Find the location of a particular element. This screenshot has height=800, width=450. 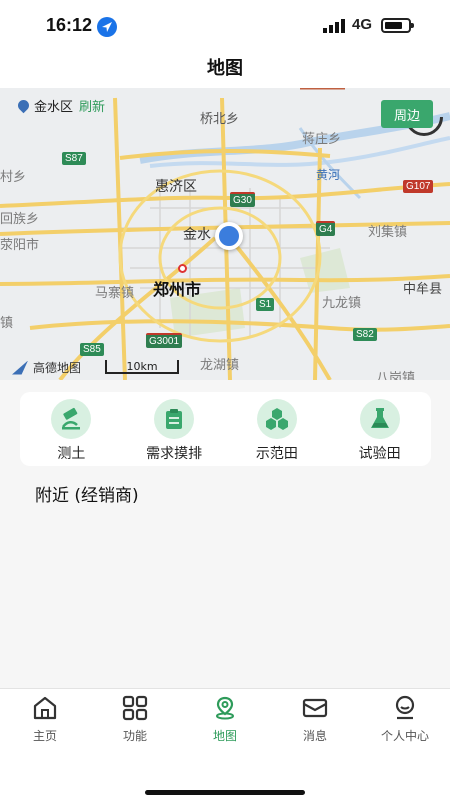

tab-bar: 主页 功能 地图 消息 个人中心 is located at coordinates (225, 744).